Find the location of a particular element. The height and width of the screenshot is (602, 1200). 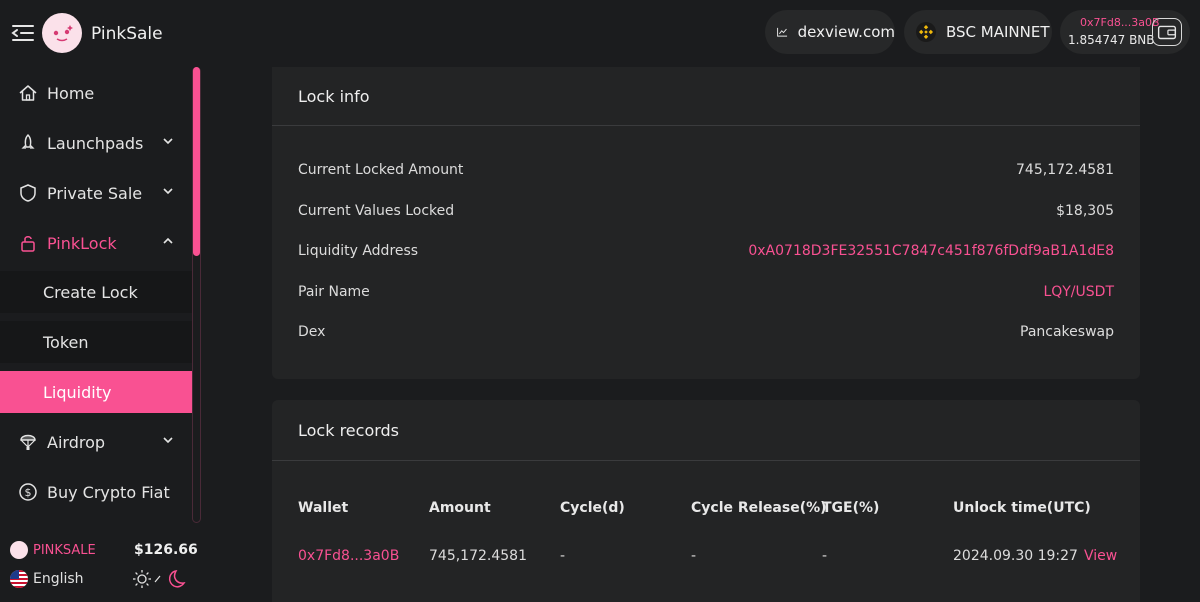

chevron-up-icon is located at coordinates (168, 240).